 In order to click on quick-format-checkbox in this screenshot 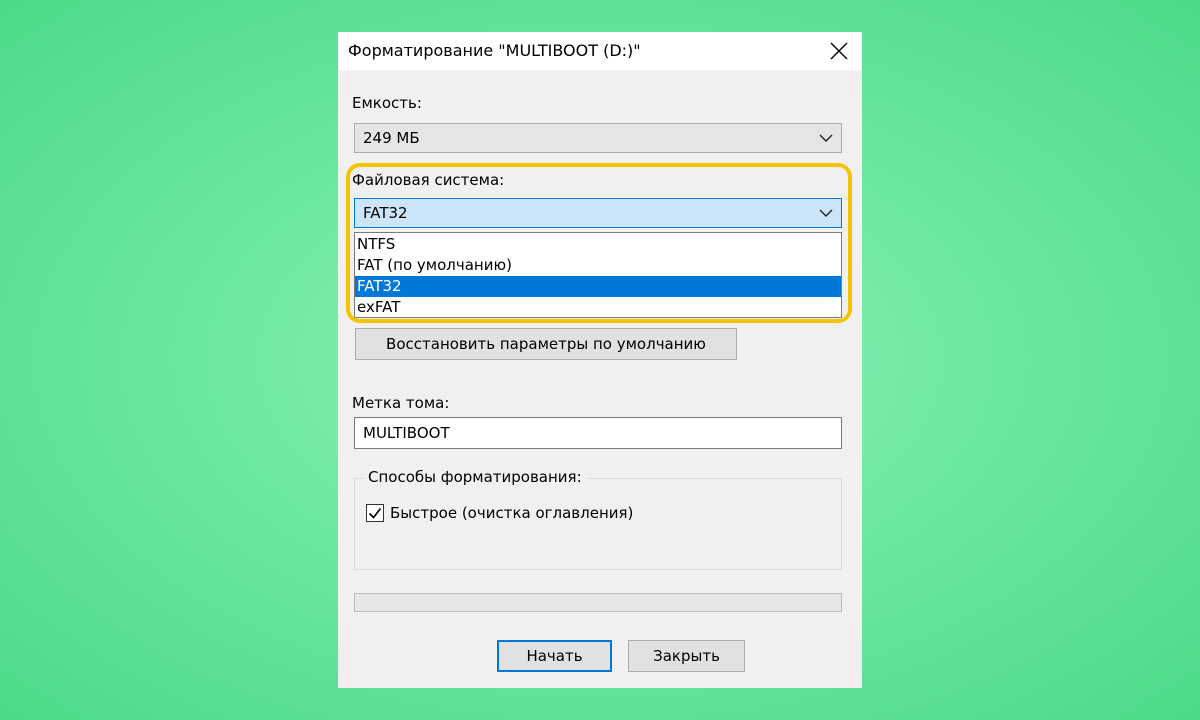, I will do `click(375, 513)`.